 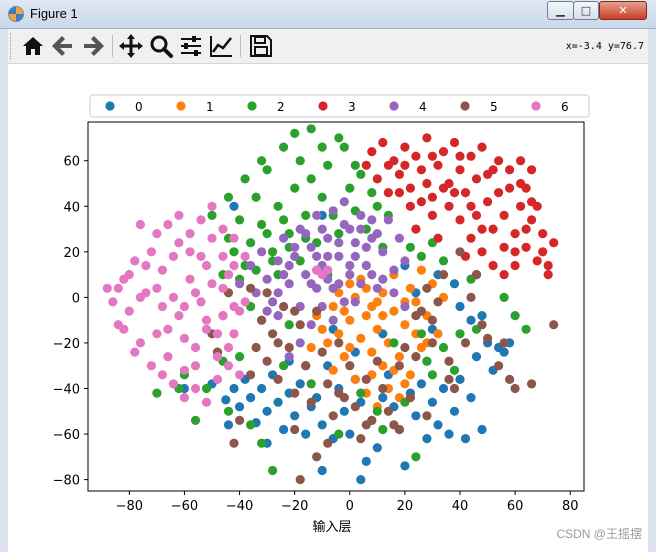 What do you see at coordinates (12, 46) in the screenshot?
I see `toolbar-grip` at bounding box center [12, 46].